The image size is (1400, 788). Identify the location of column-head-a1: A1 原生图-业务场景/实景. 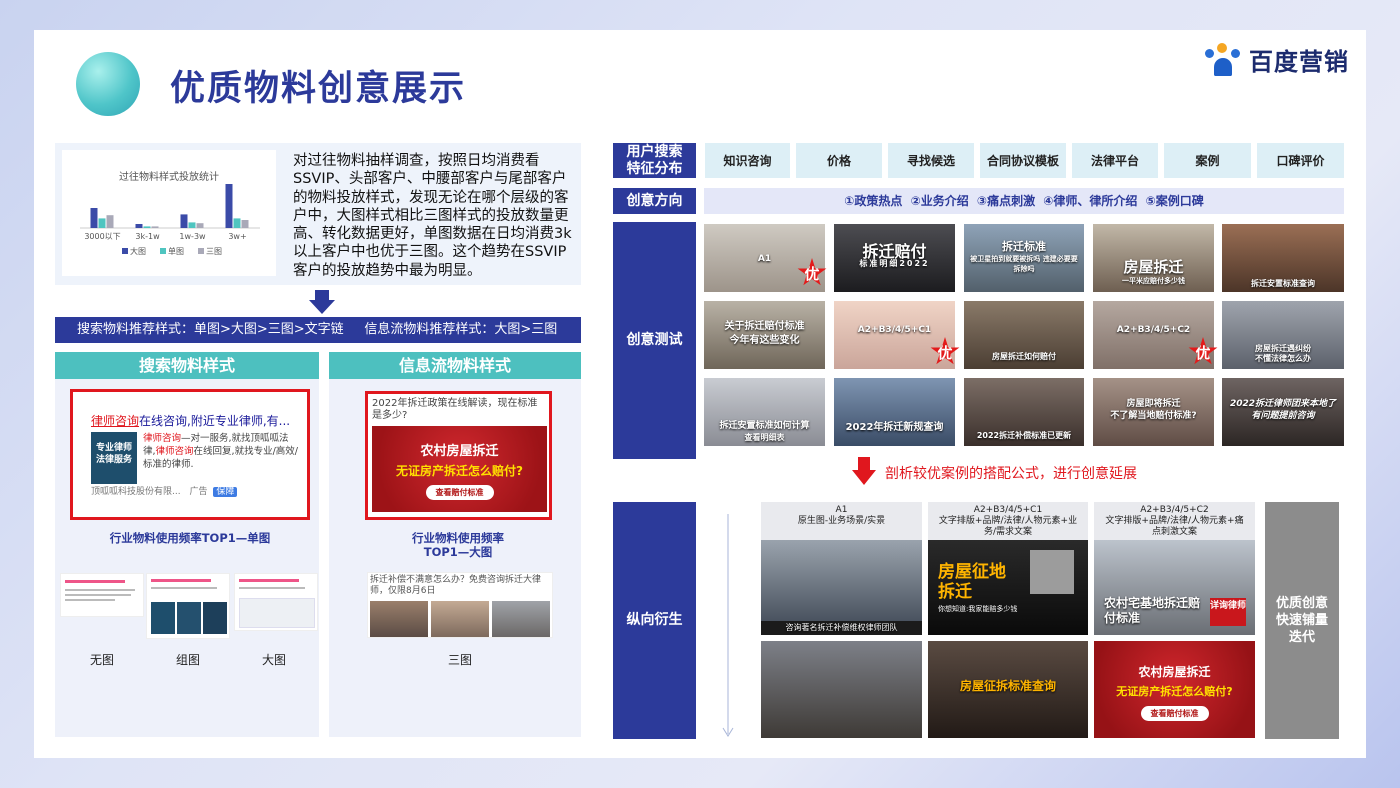
(841, 521).